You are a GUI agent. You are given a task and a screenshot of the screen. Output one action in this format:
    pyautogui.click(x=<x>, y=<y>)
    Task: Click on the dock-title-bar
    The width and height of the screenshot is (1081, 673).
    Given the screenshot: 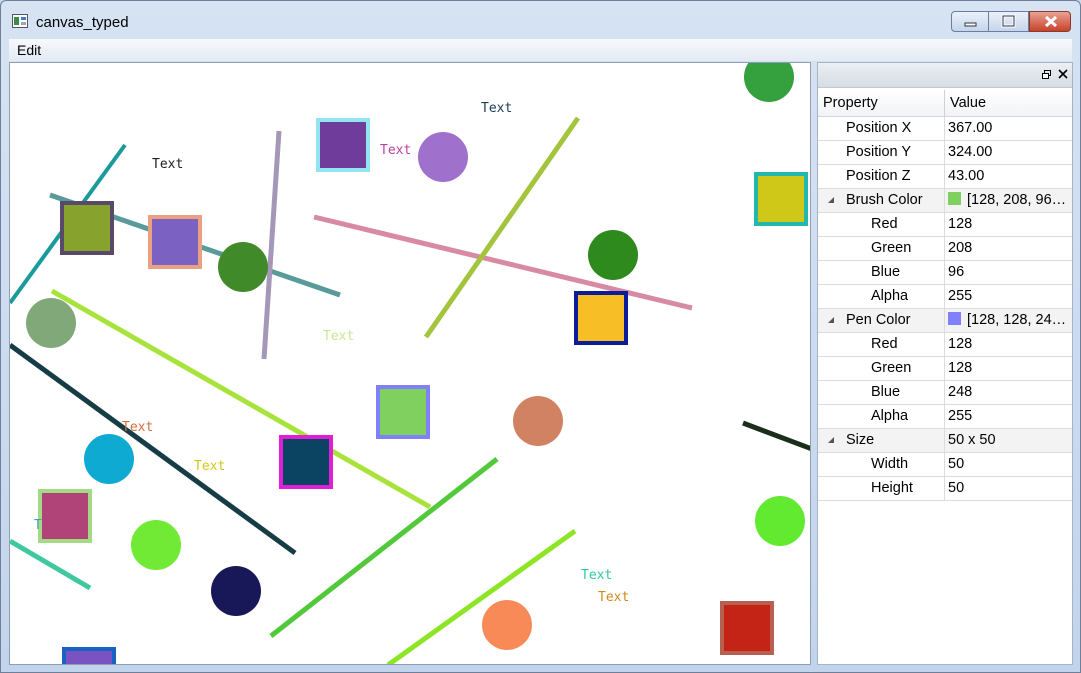 What is the action you would take?
    pyautogui.click(x=945, y=75)
    